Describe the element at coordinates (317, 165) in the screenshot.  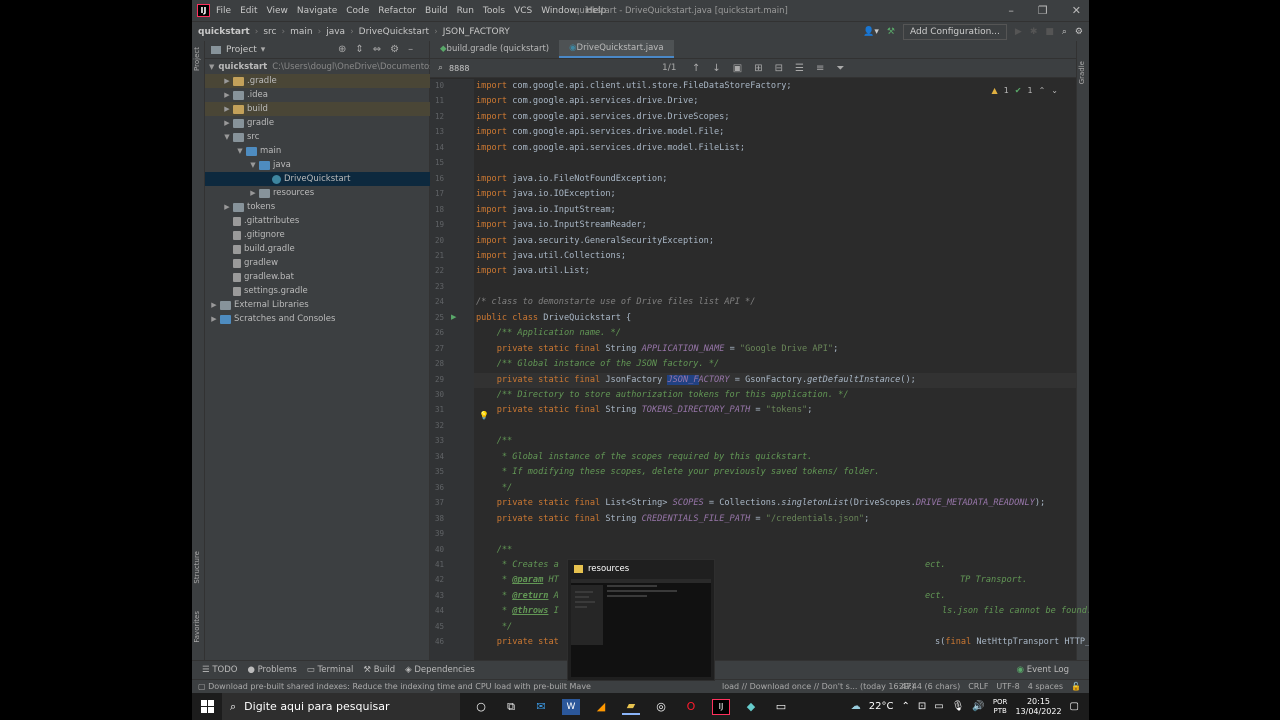
I see `tree-item: ▼ java` at that location.